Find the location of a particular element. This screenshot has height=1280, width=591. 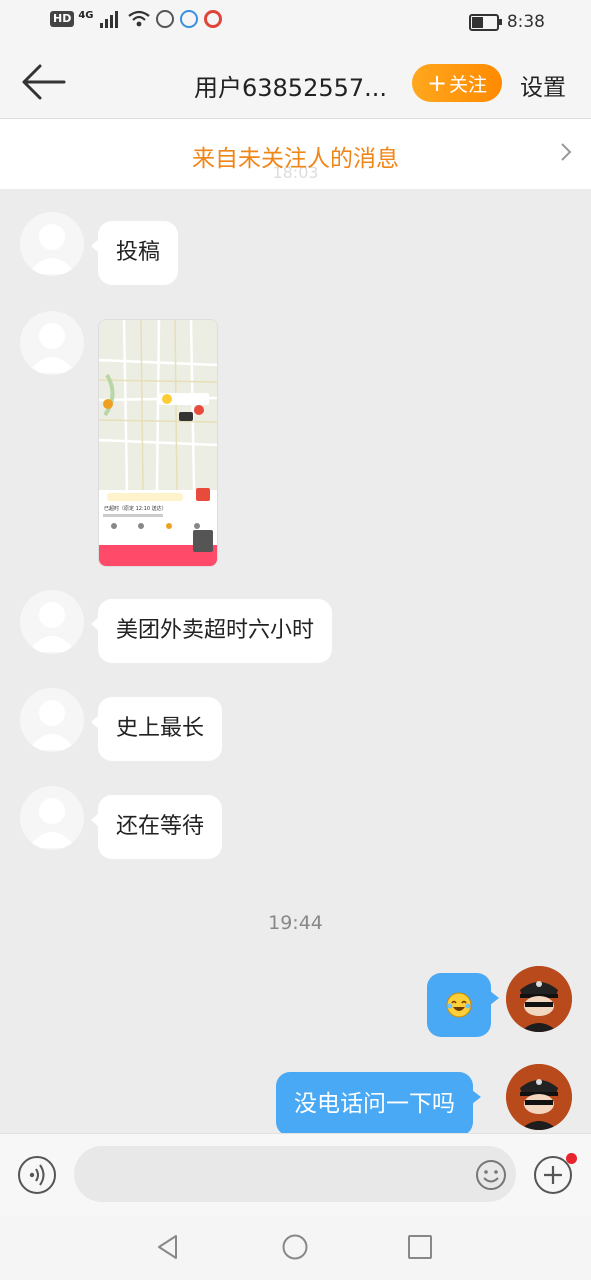

voice-input-button is located at coordinates (37, 1175).